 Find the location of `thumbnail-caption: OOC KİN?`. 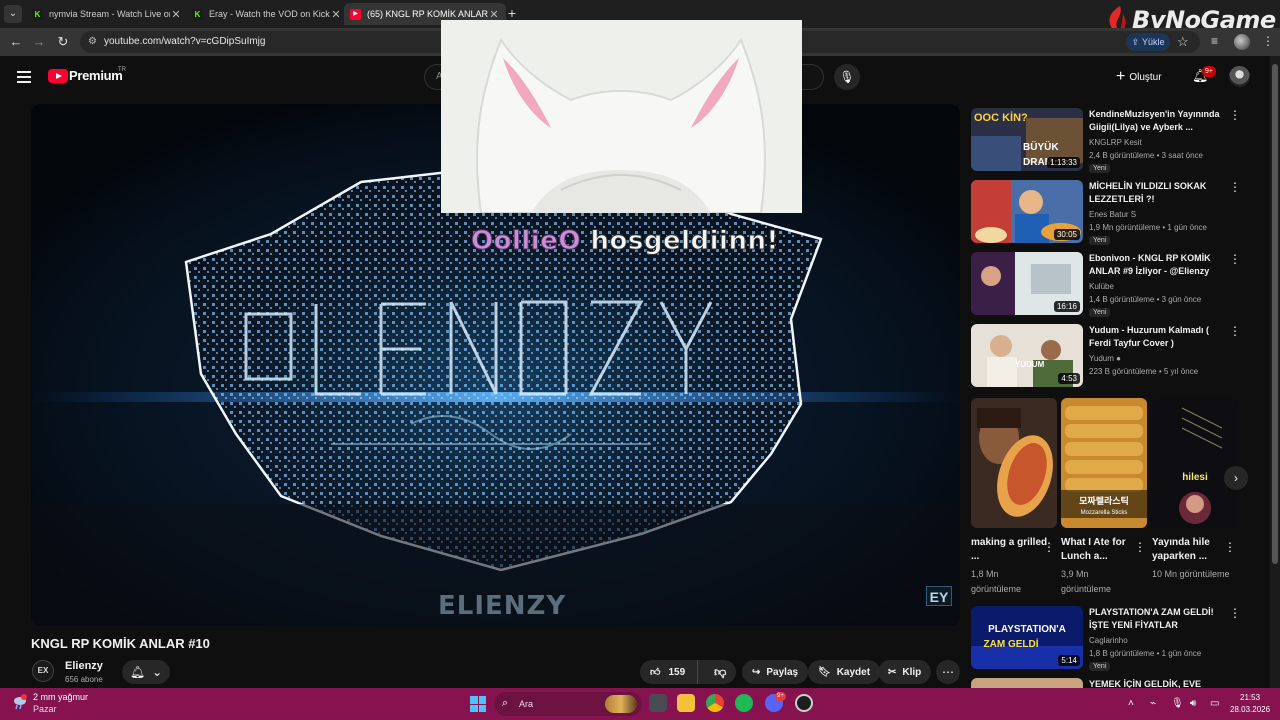

thumbnail-caption: OOC KİN? is located at coordinates (1001, 117).